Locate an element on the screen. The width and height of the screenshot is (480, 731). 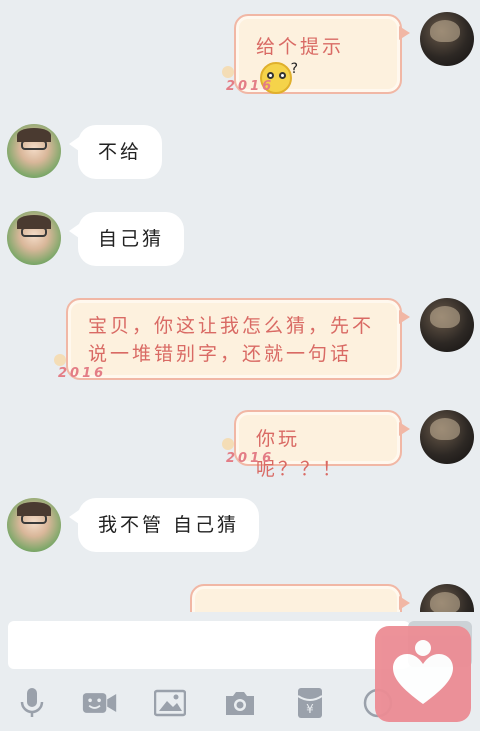
message-row: 你玩呢？？！ 2016 is located at coordinates (240, 445).